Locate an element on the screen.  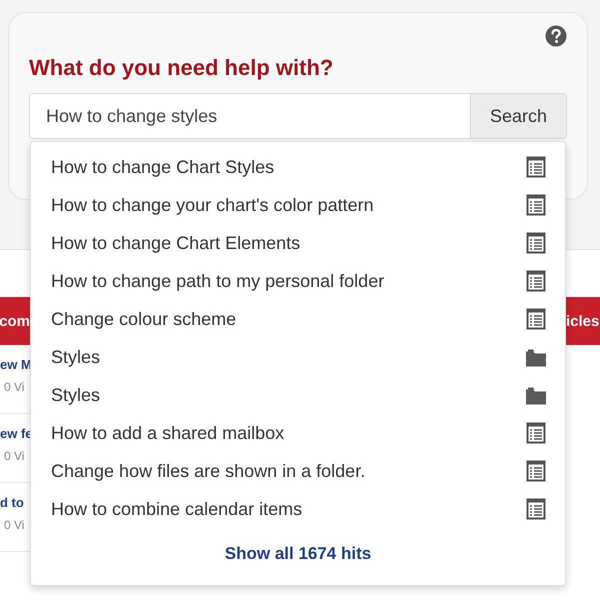
section-banner: com is located at coordinates (15, 321).